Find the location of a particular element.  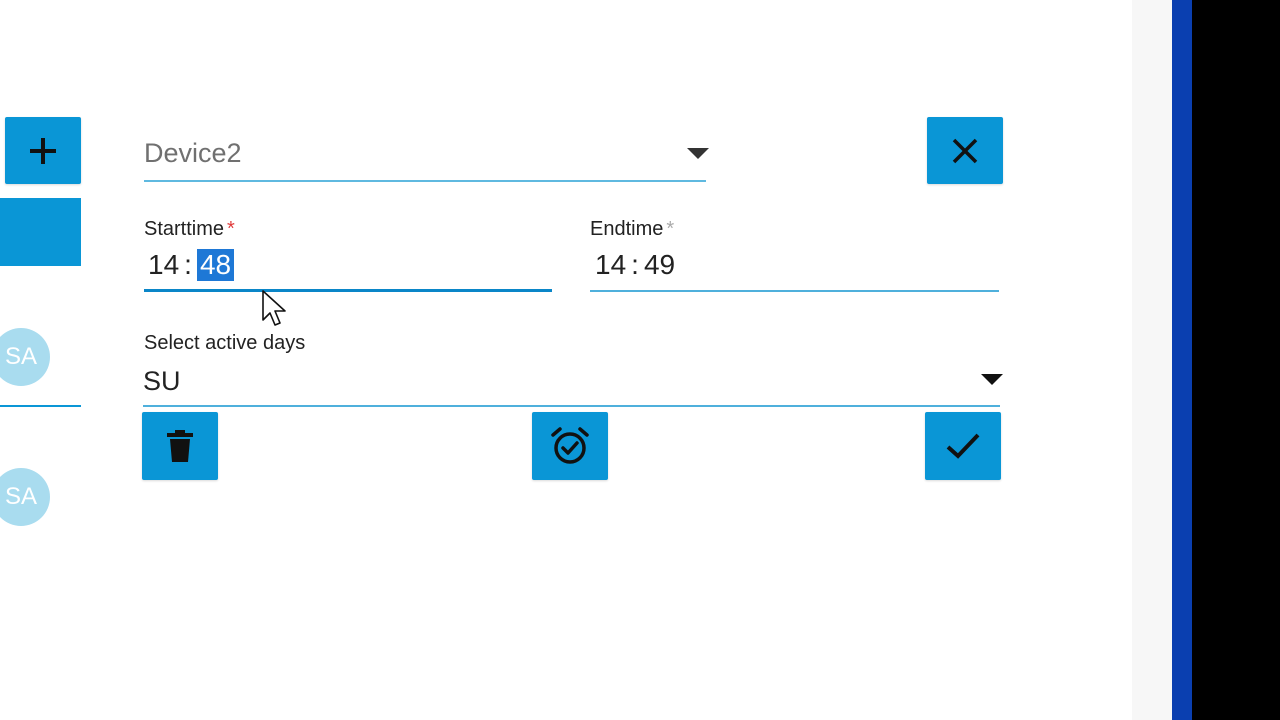

starttime-underline is located at coordinates (348, 290).